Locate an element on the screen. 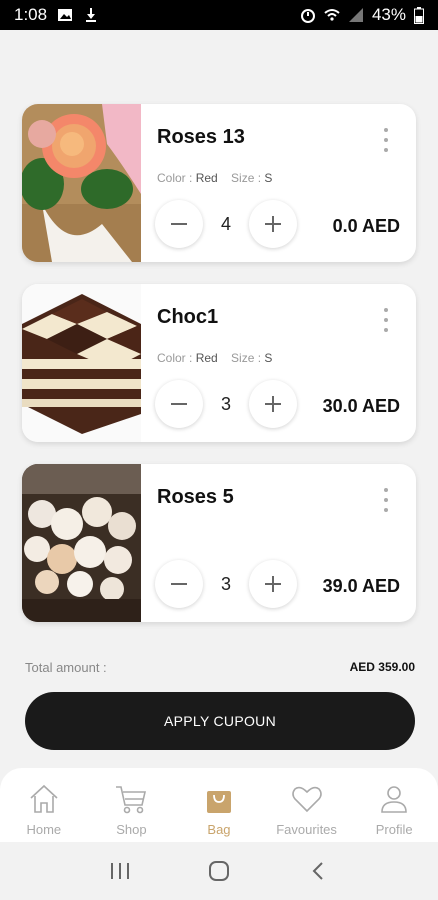 This screenshot has height=900, width=438. status-time: 1:08 is located at coordinates (31, 14).